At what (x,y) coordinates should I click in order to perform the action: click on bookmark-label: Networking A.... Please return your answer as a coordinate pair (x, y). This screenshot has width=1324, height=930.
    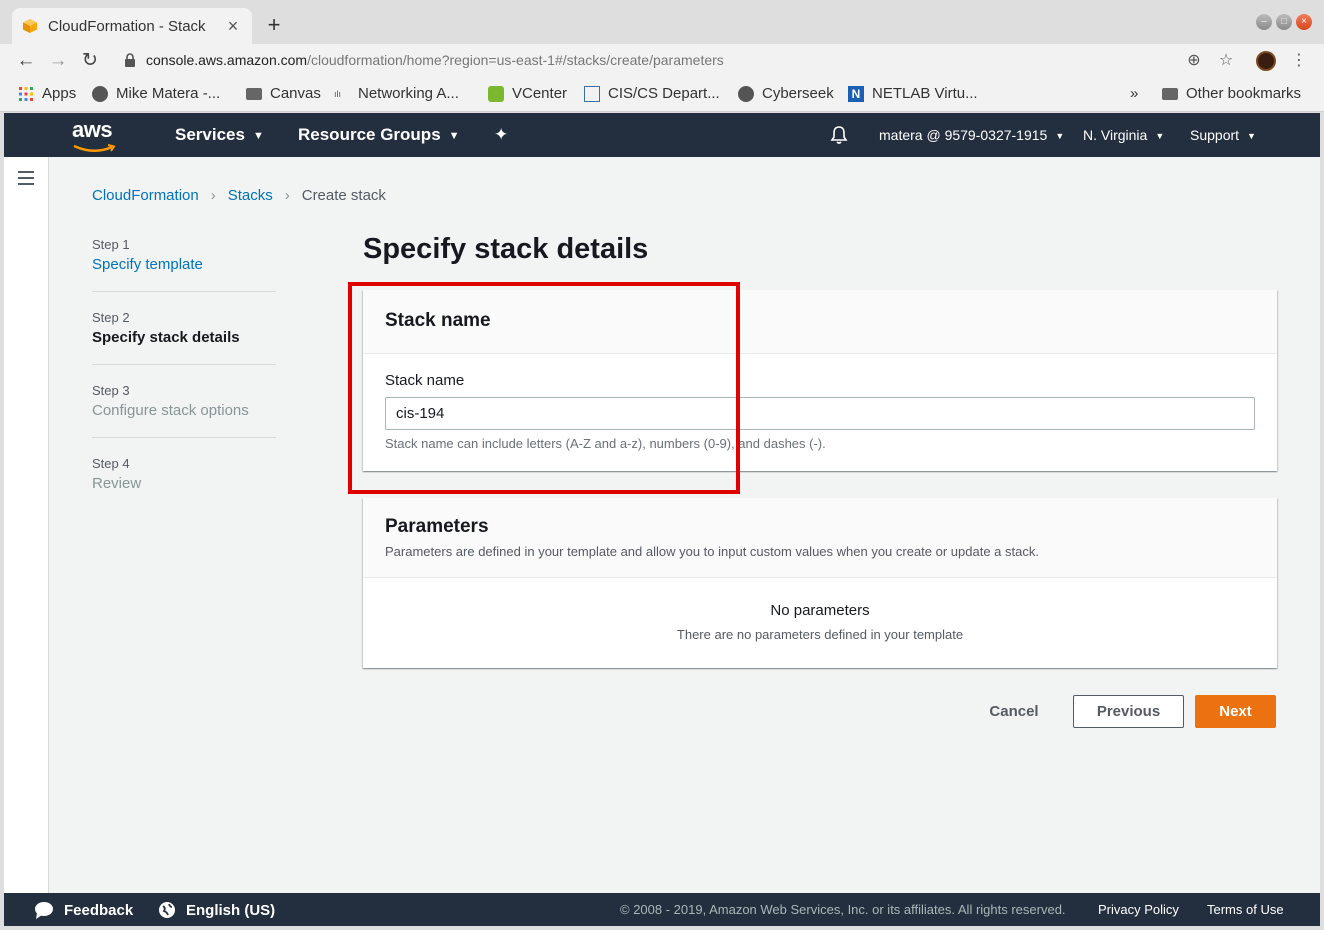
    Looking at the image, I should click on (408, 93).